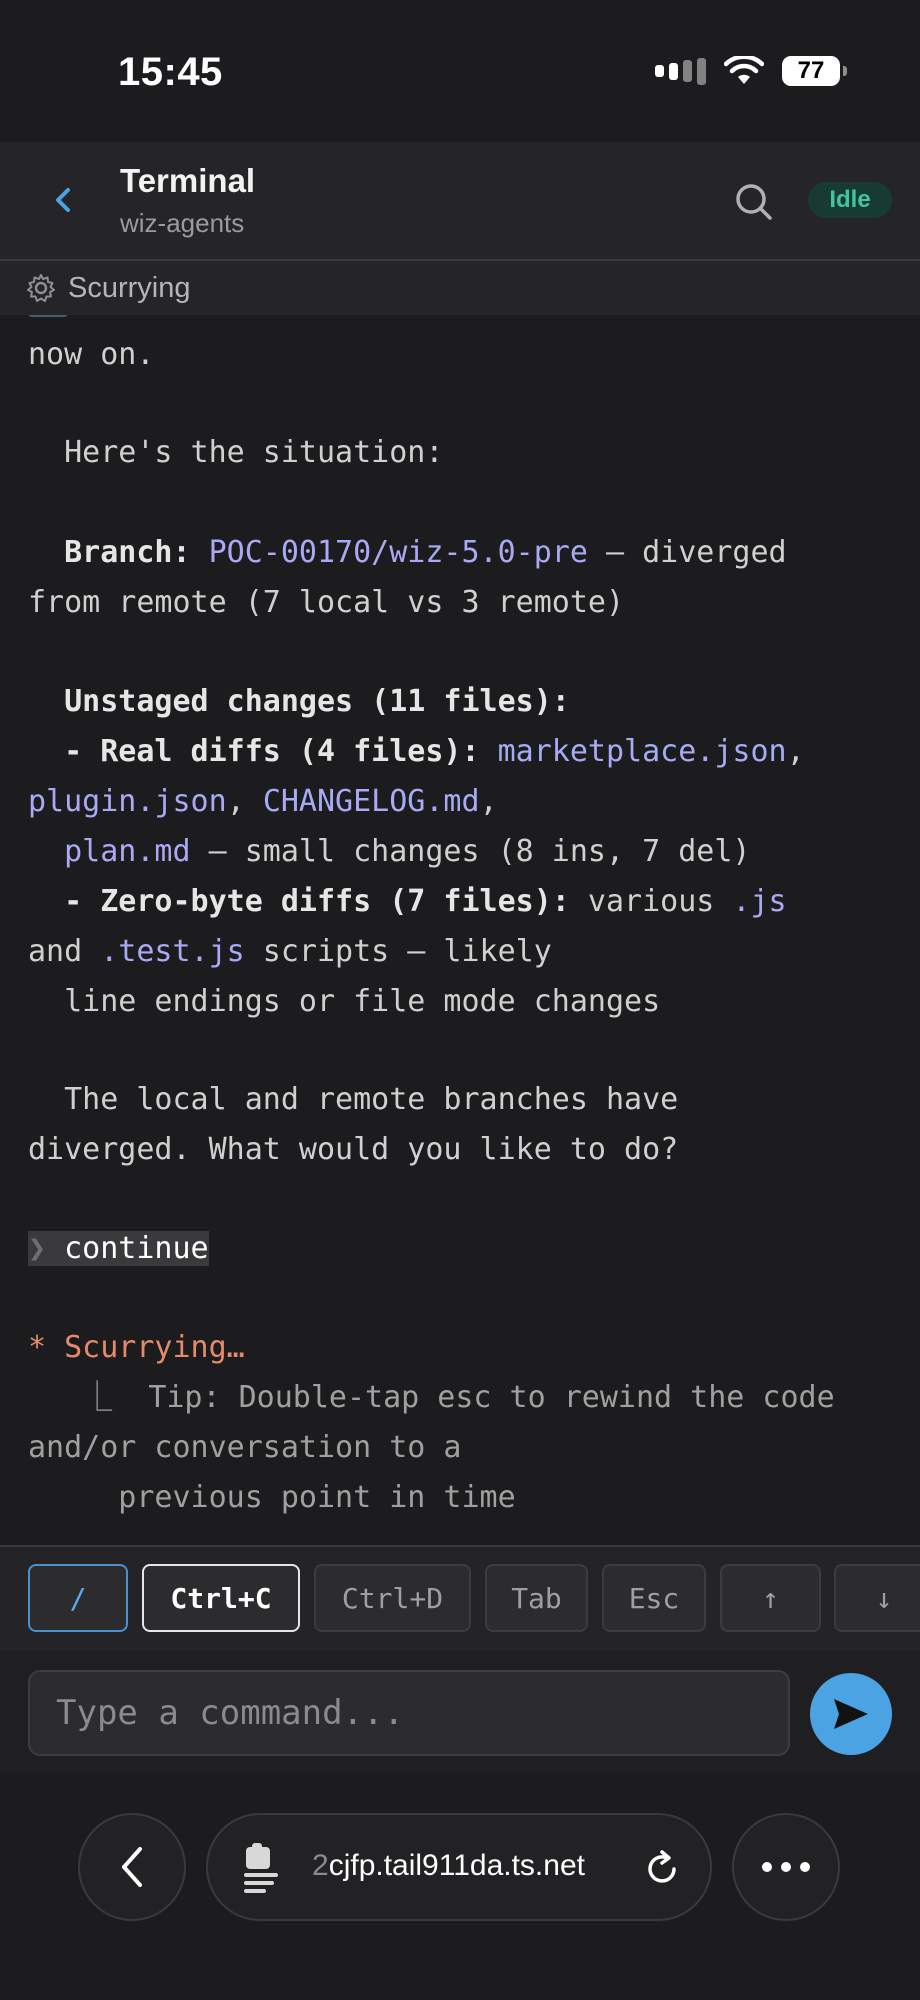 The width and height of the screenshot is (920, 2000). I want to click on more-options-button, so click(786, 1867).